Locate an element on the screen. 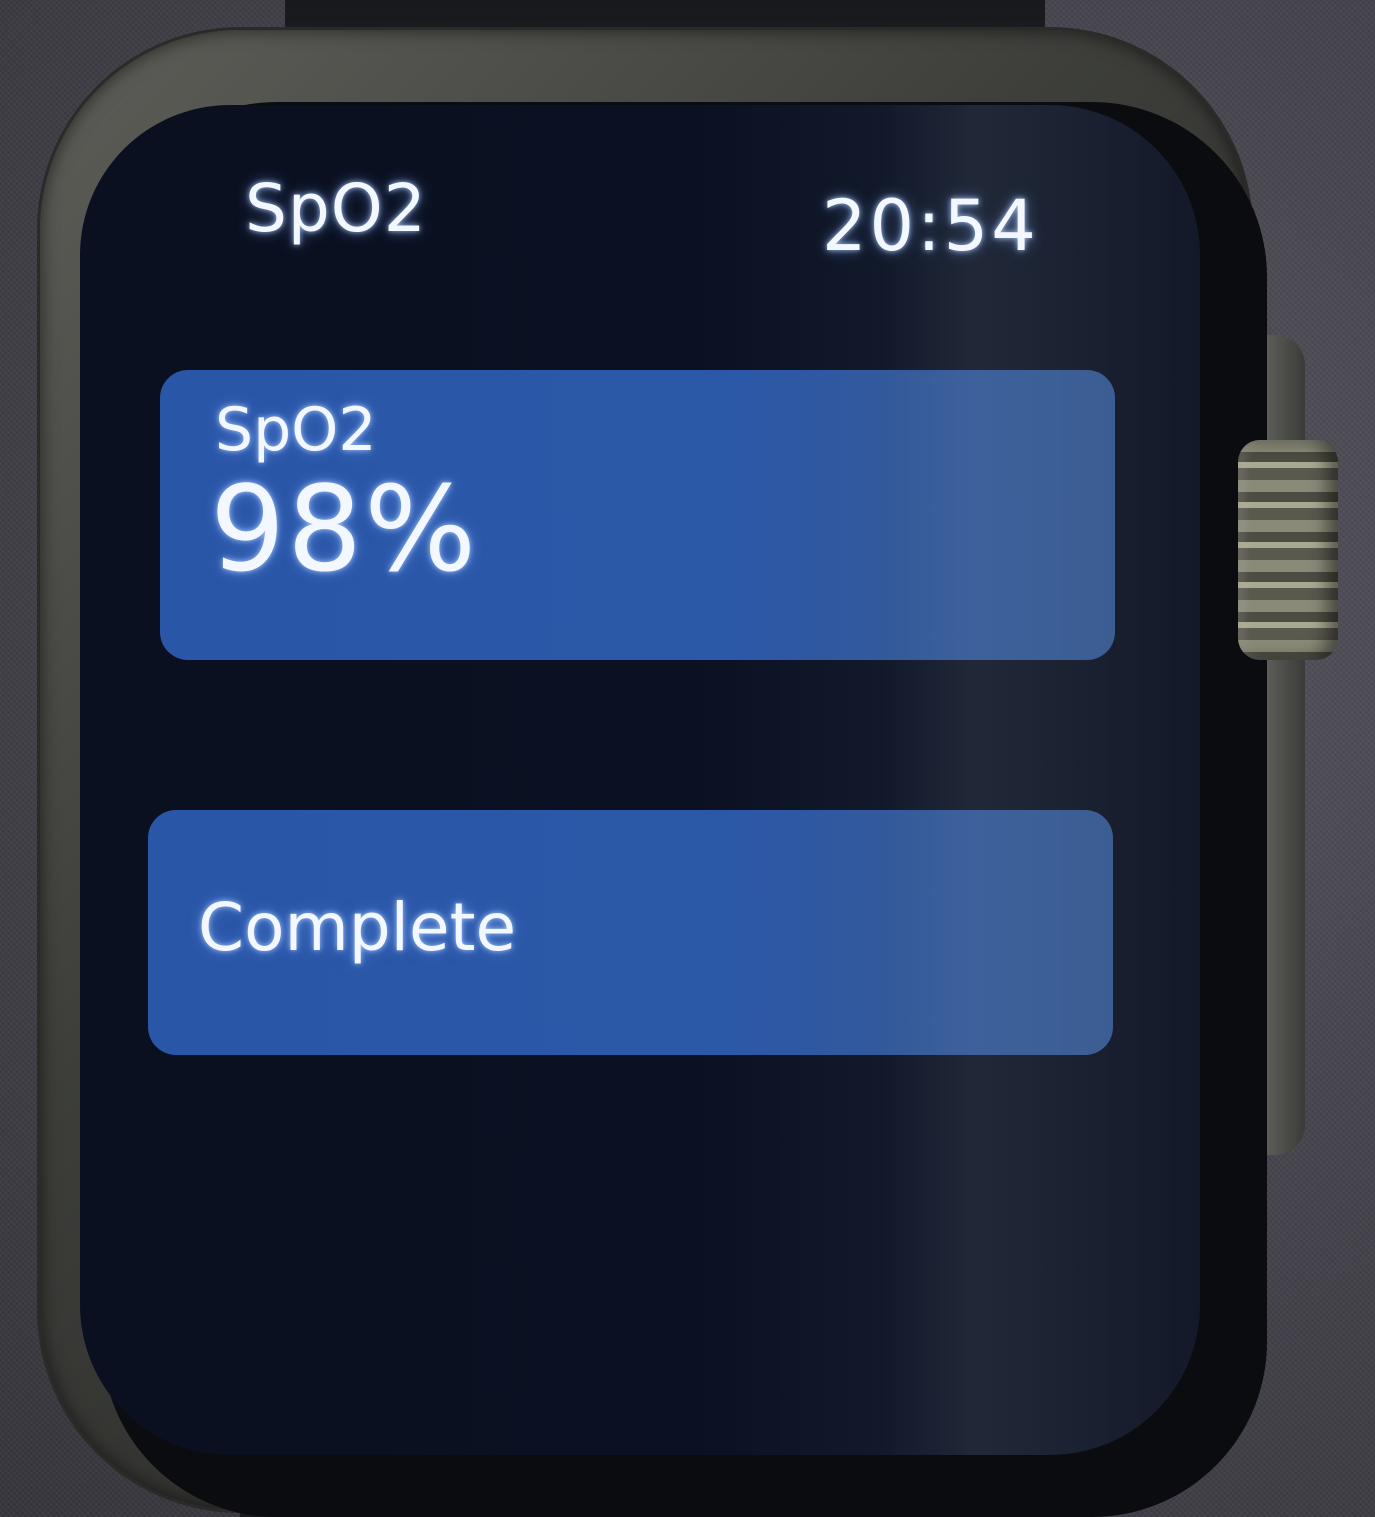 Image resolution: width=1375 pixels, height=1517 pixels. app-title: SpO2 is located at coordinates (336, 208).